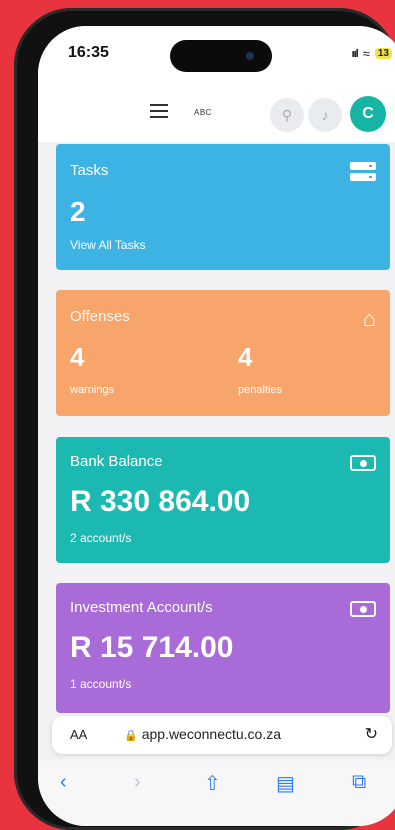 Image resolution: width=395 pixels, height=830 pixels. Describe the element at coordinates (260, 390) in the screenshot. I see `penalties-label: penalties` at that location.